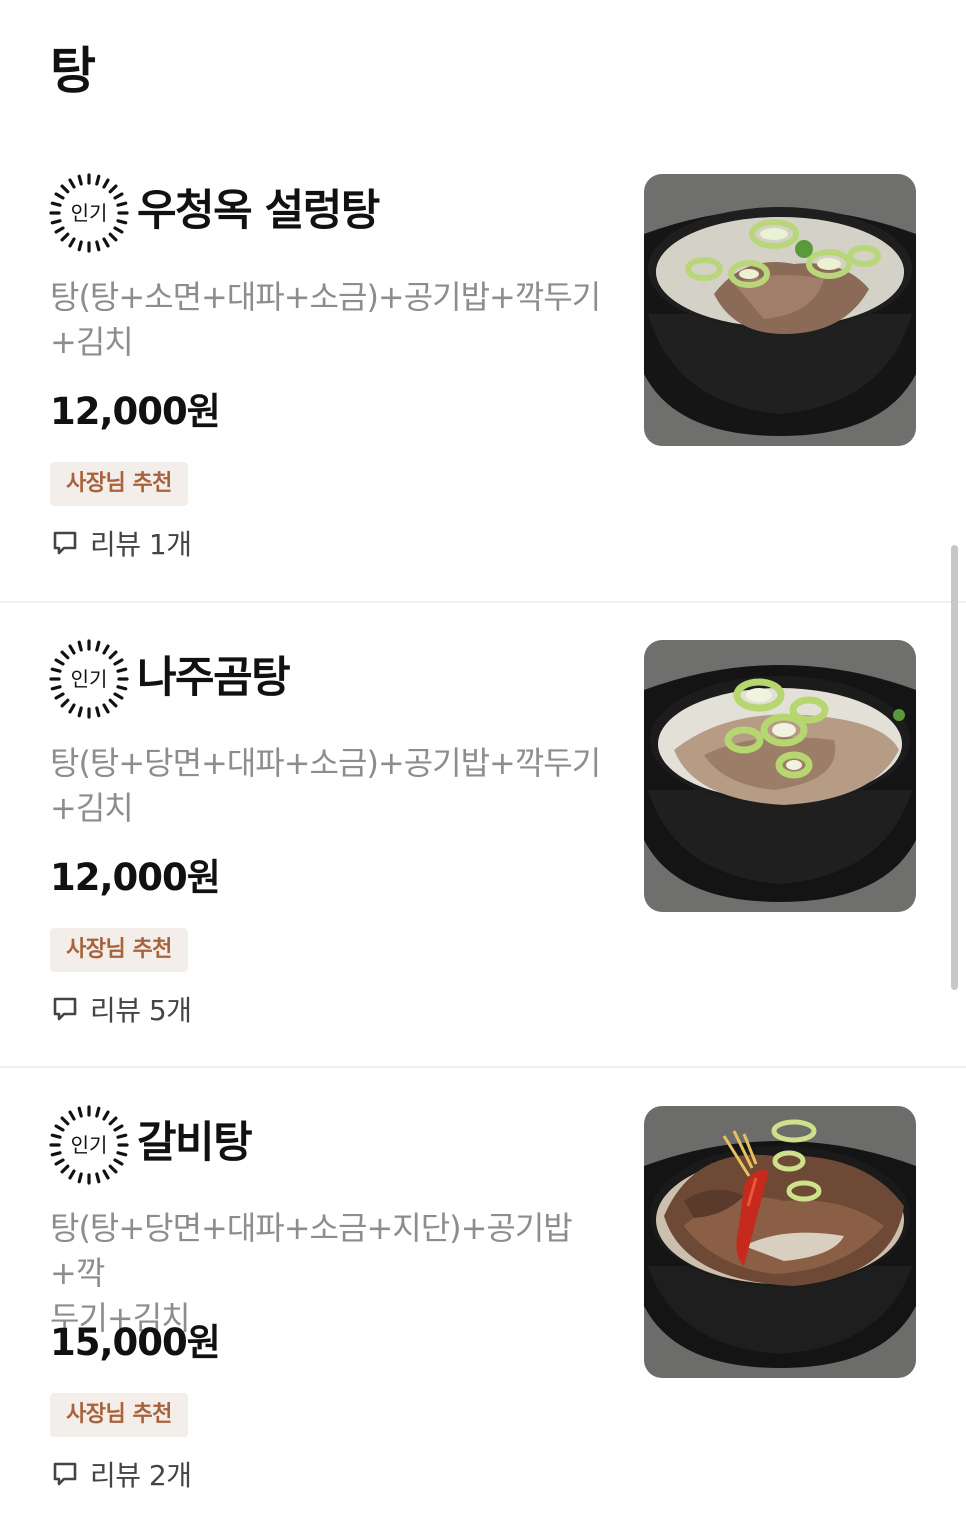  I want to click on review-count: 리뷰 5개, so click(121, 1009).